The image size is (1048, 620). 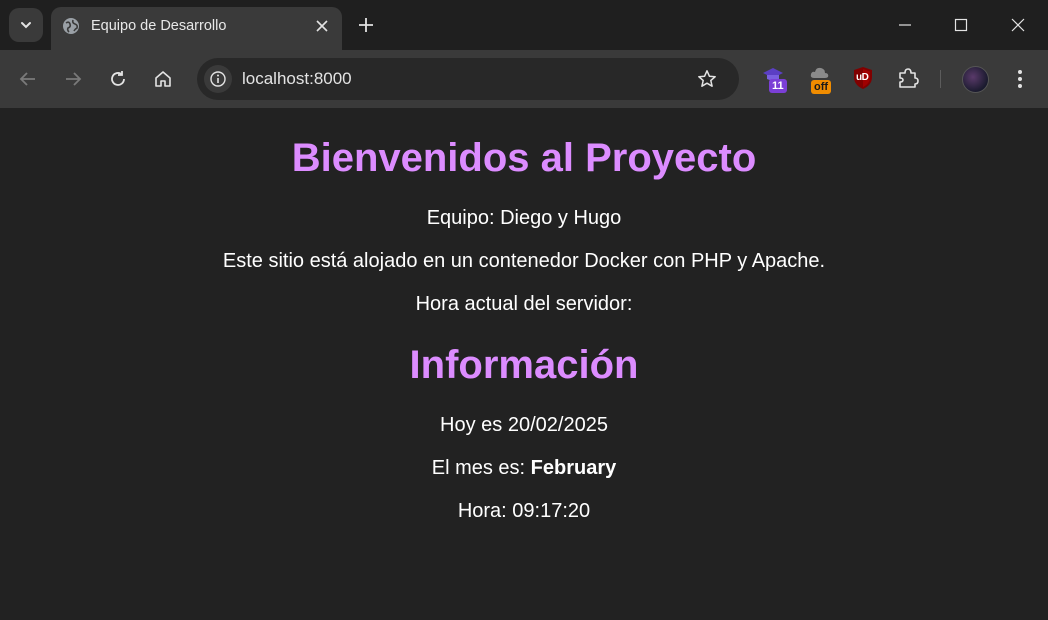 I want to click on url-text: localhost:8000, so click(x=297, y=79).